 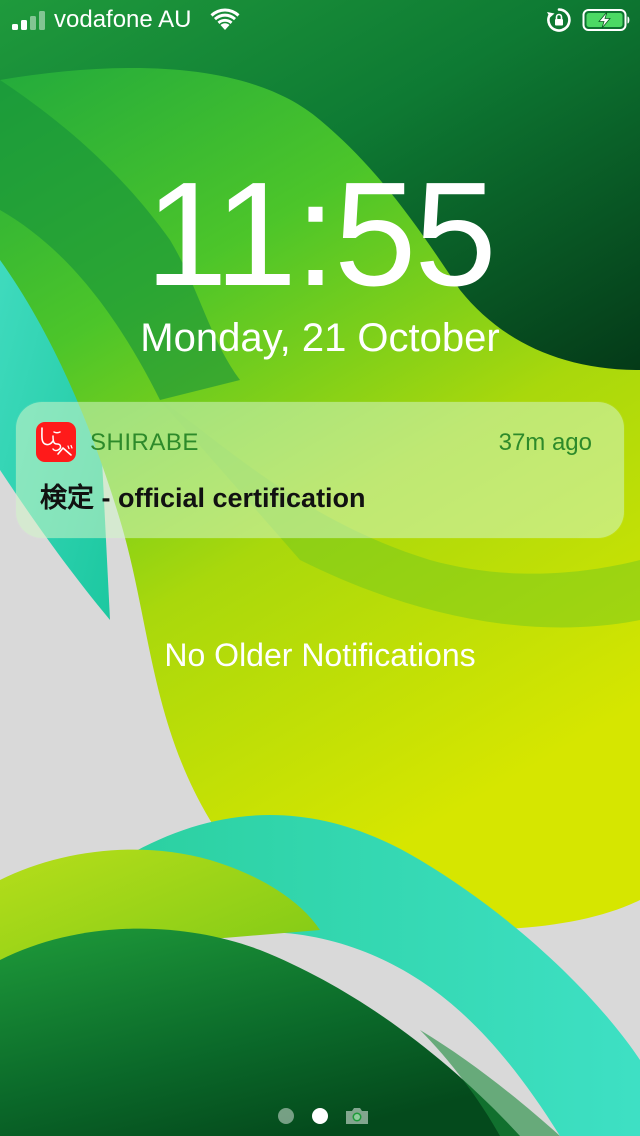 What do you see at coordinates (144, 442) in the screenshot?
I see `notification-app-name: SHIRABE` at bounding box center [144, 442].